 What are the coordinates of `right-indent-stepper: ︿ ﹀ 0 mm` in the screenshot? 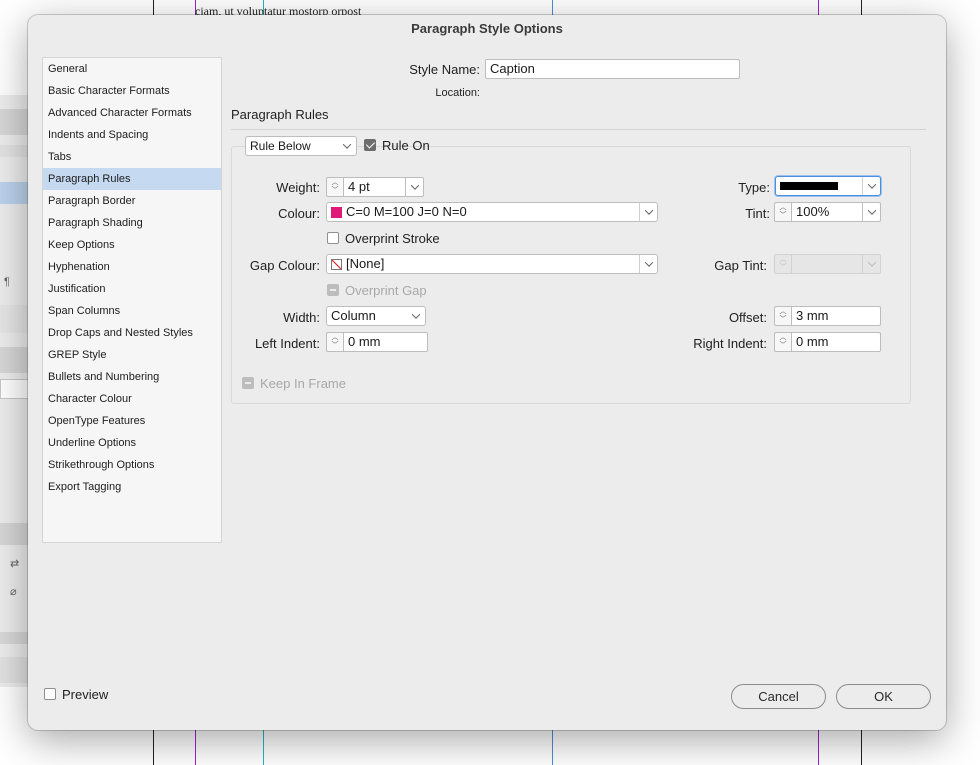 It's located at (827, 342).